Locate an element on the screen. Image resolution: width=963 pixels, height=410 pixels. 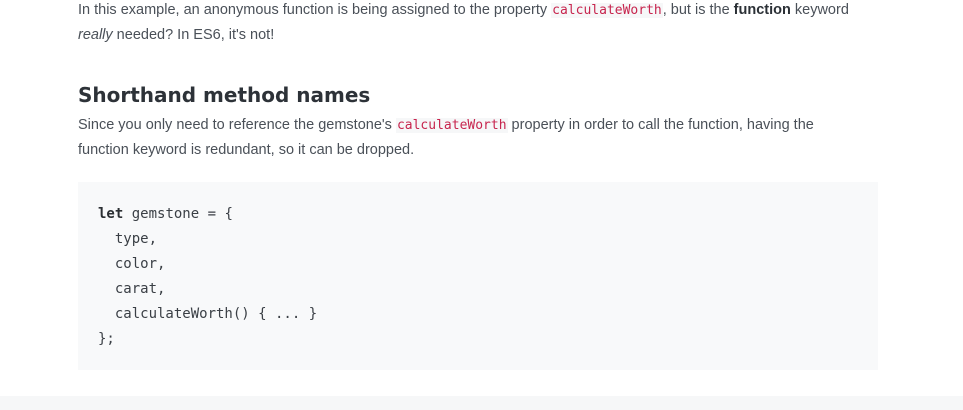
section-heading: Shorthand method names is located at coordinates (224, 95).